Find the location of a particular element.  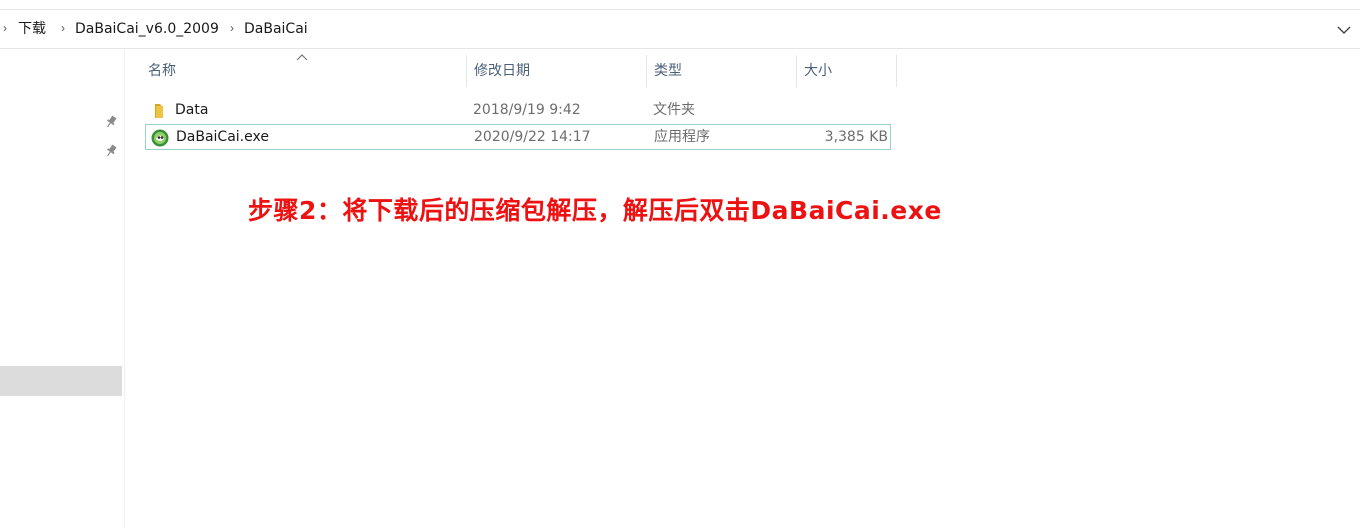

file-modified: 2018/9/19 9:42 is located at coordinates (527, 110).